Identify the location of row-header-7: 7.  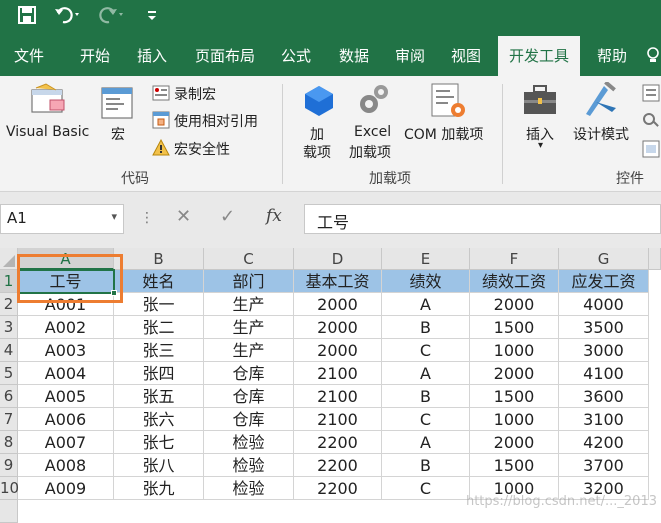
(9, 419).